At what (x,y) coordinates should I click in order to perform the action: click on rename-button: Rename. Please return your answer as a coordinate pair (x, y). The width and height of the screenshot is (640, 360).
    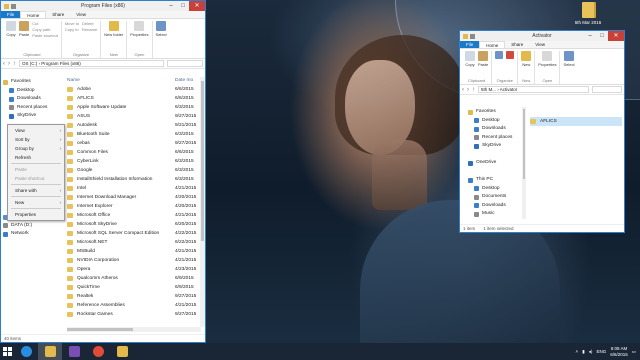
    Looking at the image, I should click on (89, 30).